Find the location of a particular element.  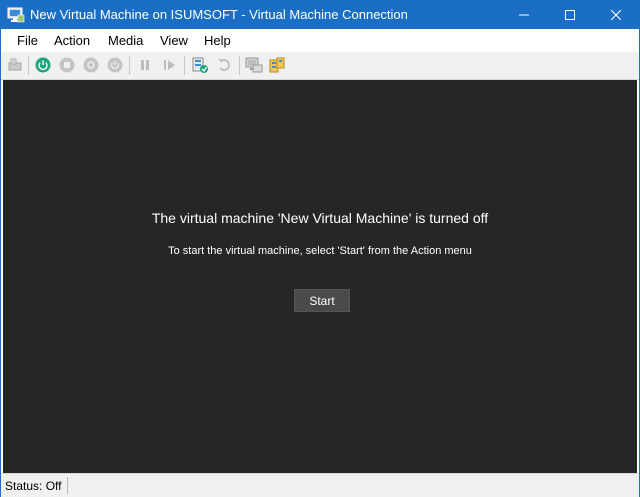

ctrl-alt-del-button is located at coordinates (16, 65).